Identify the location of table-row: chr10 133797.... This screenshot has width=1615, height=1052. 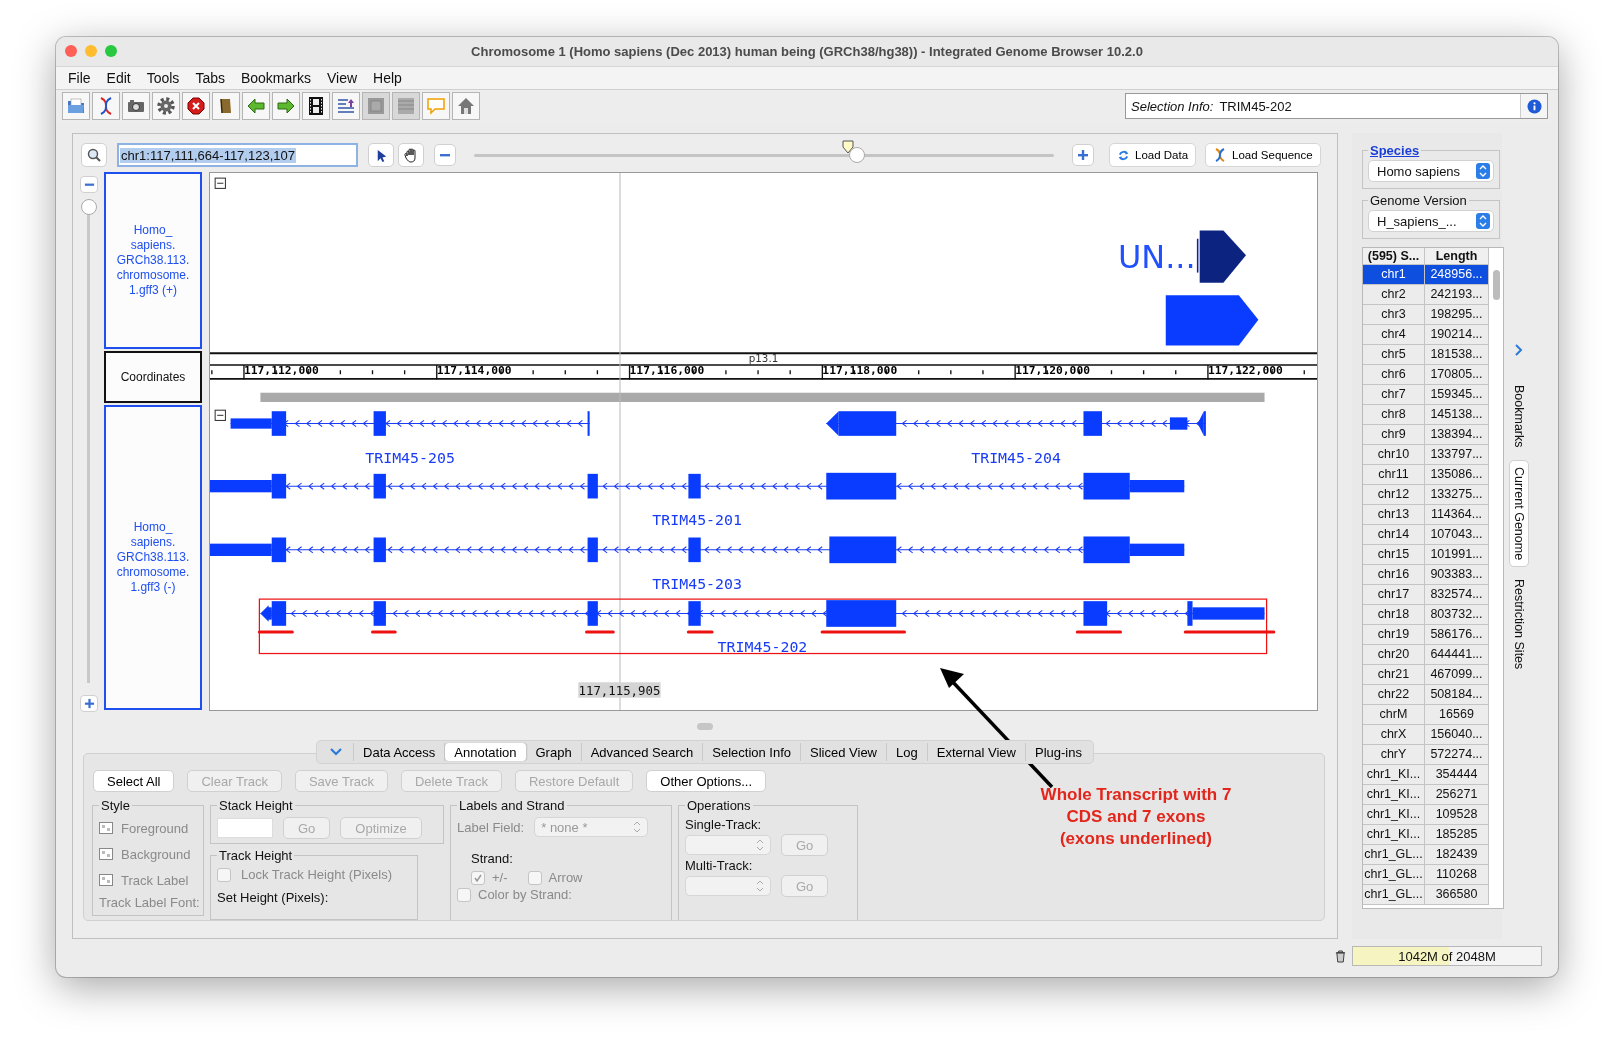
(1426, 455).